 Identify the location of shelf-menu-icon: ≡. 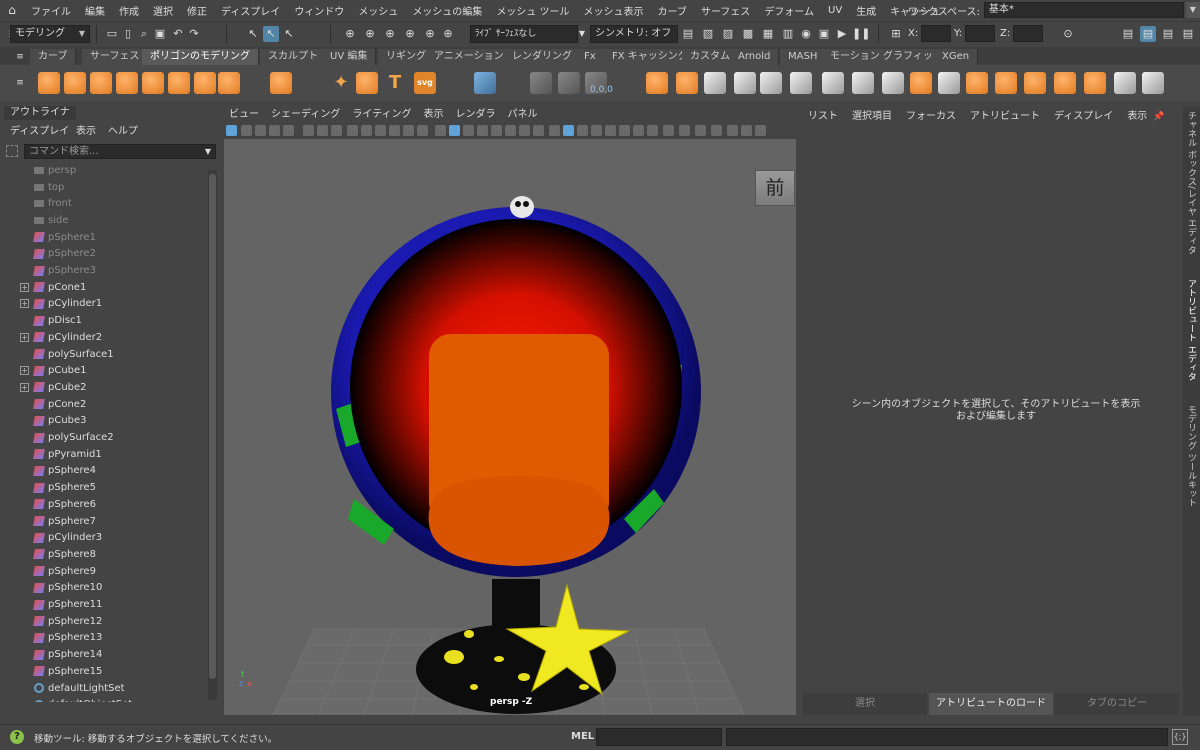
(20, 57).